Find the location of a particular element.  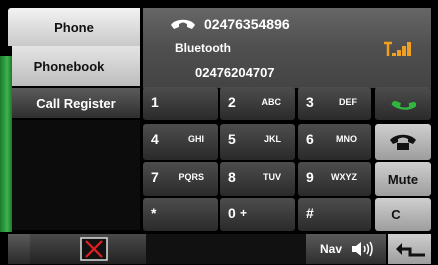

key-digit: 7 is located at coordinates (155, 177).